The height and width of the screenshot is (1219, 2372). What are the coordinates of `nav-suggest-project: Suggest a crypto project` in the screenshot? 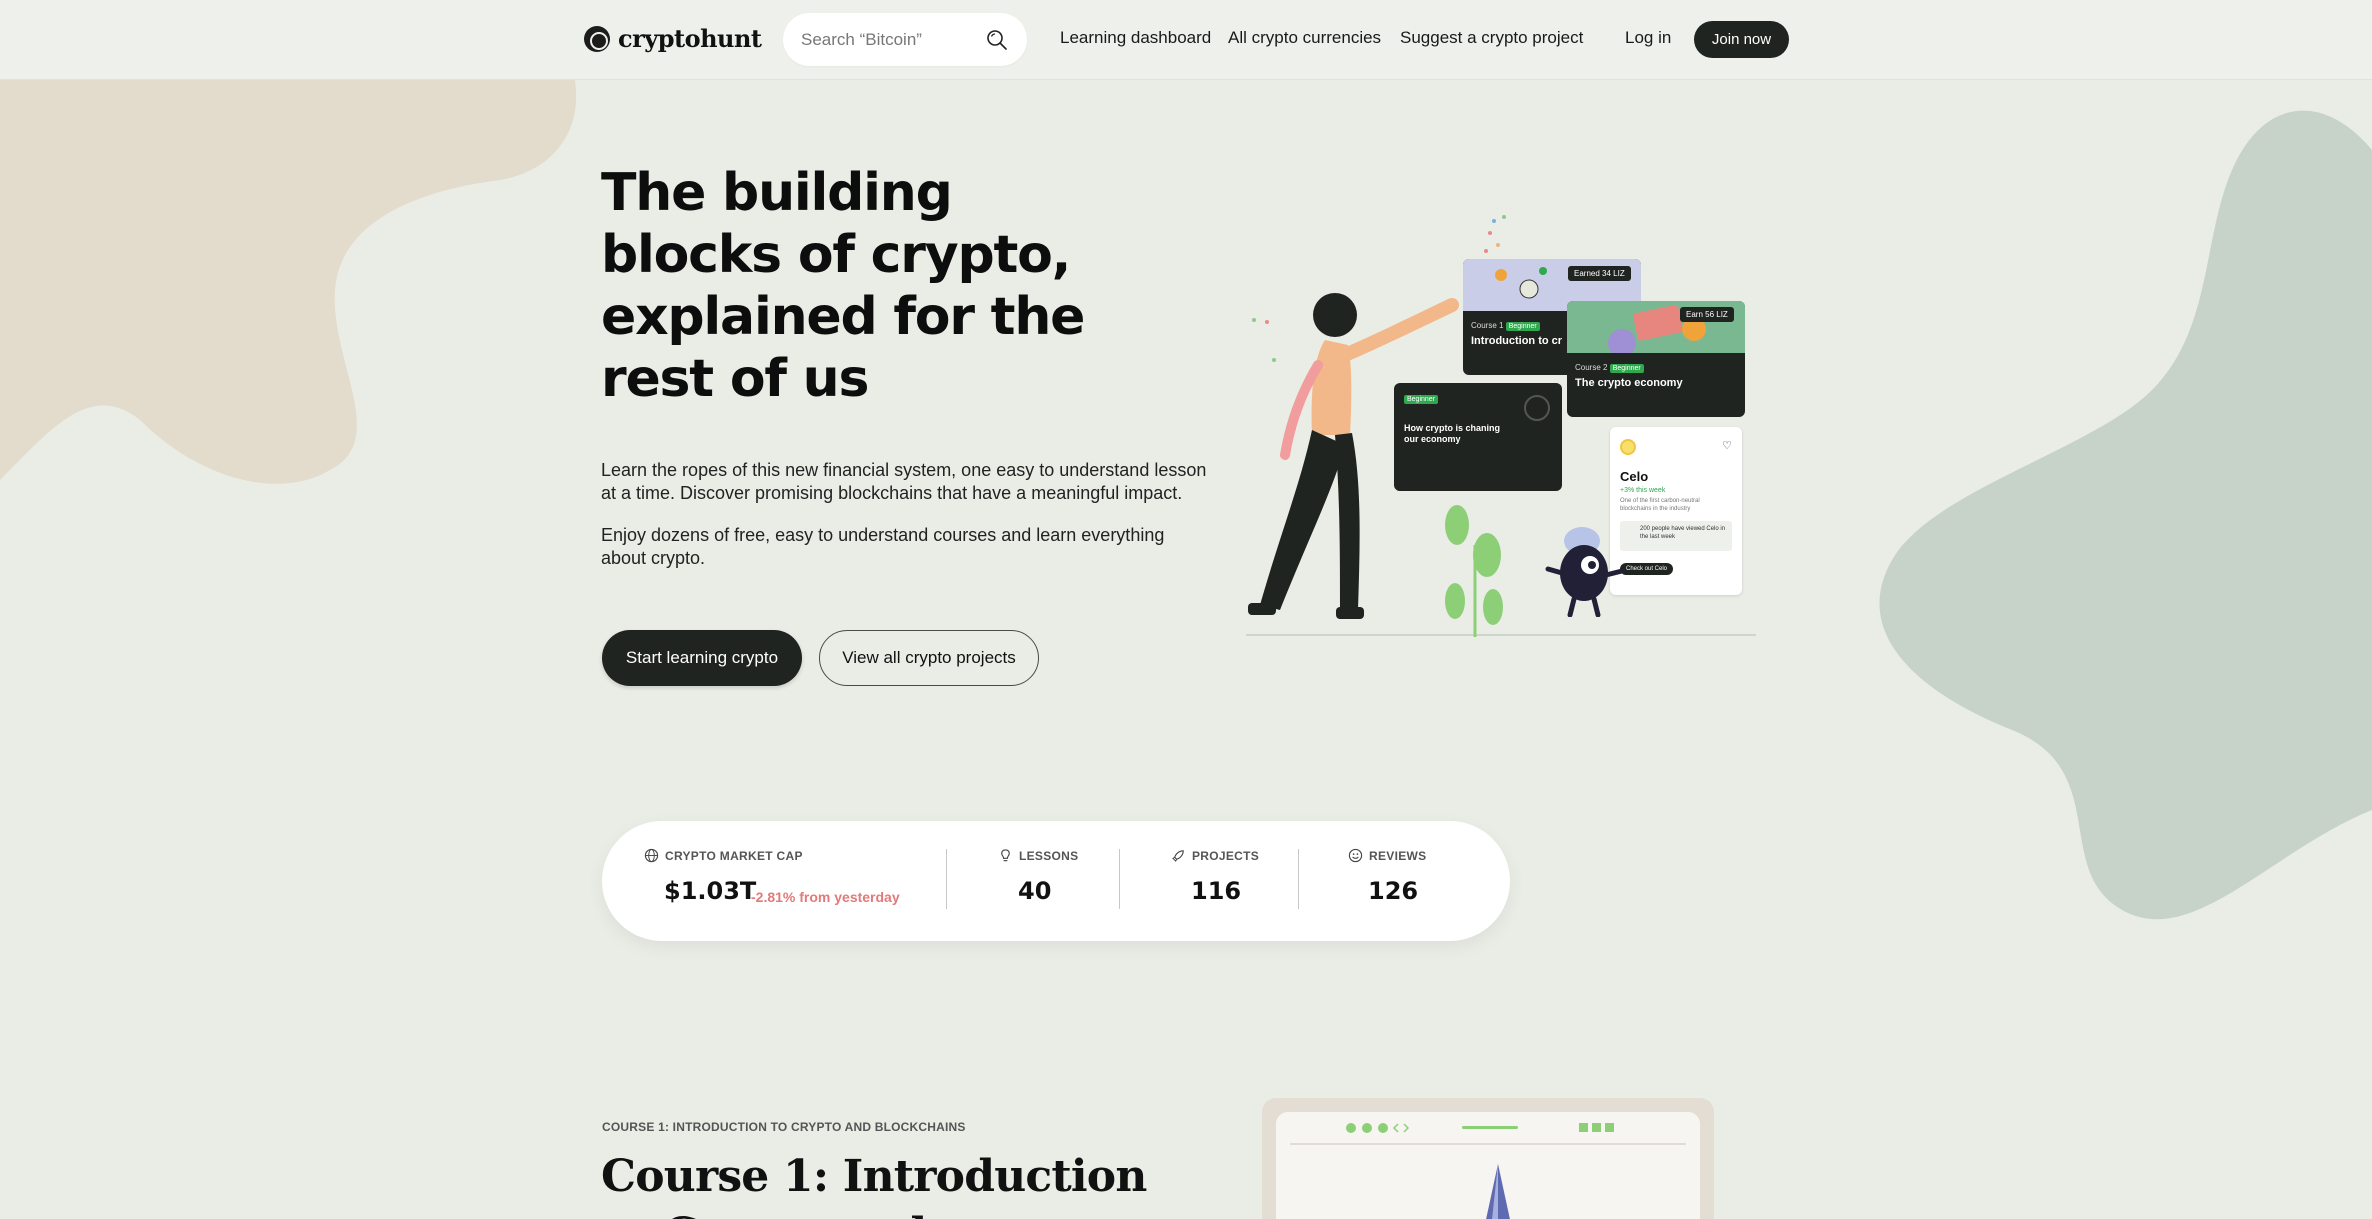 It's located at (1491, 38).